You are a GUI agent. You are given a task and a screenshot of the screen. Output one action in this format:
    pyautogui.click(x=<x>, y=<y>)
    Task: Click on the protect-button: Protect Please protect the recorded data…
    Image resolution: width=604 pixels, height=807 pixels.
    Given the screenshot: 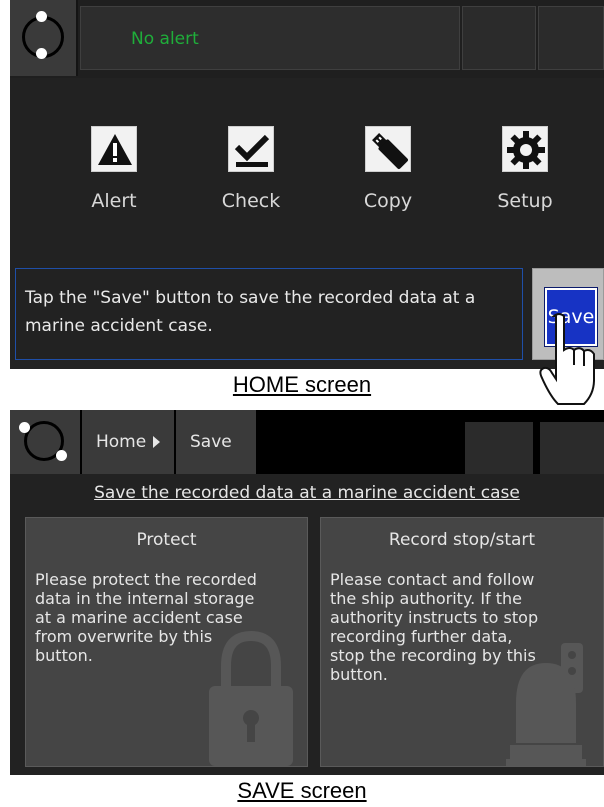 What is the action you would take?
    pyautogui.click(x=166, y=642)
    